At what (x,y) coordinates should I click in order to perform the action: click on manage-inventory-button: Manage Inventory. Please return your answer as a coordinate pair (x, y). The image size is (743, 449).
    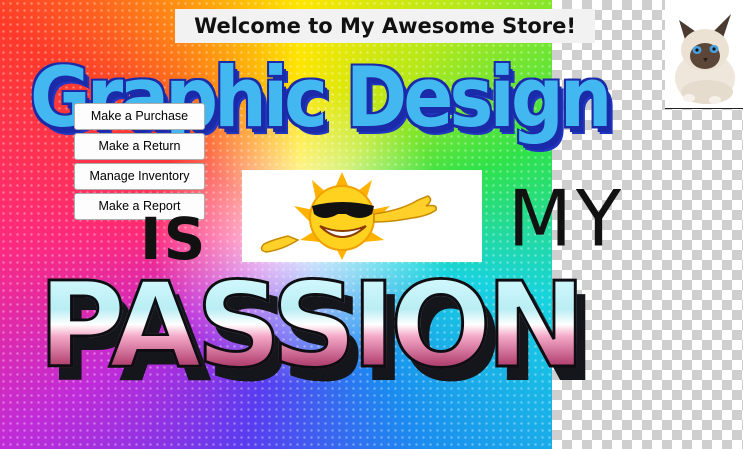
    Looking at the image, I should click on (139, 176).